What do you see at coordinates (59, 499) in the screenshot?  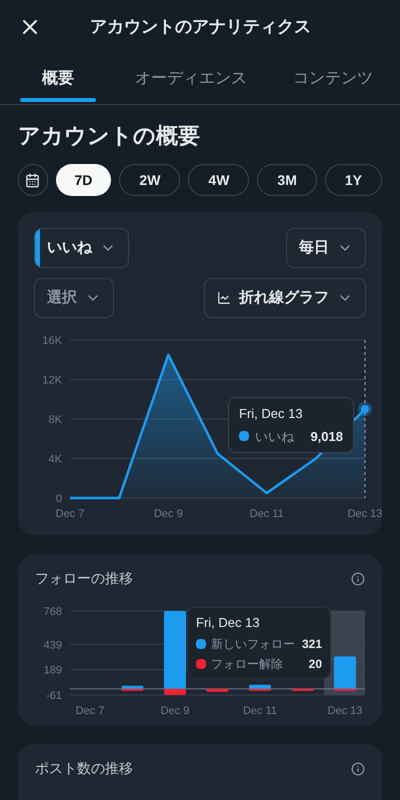 I see `axis-label: 0` at bounding box center [59, 499].